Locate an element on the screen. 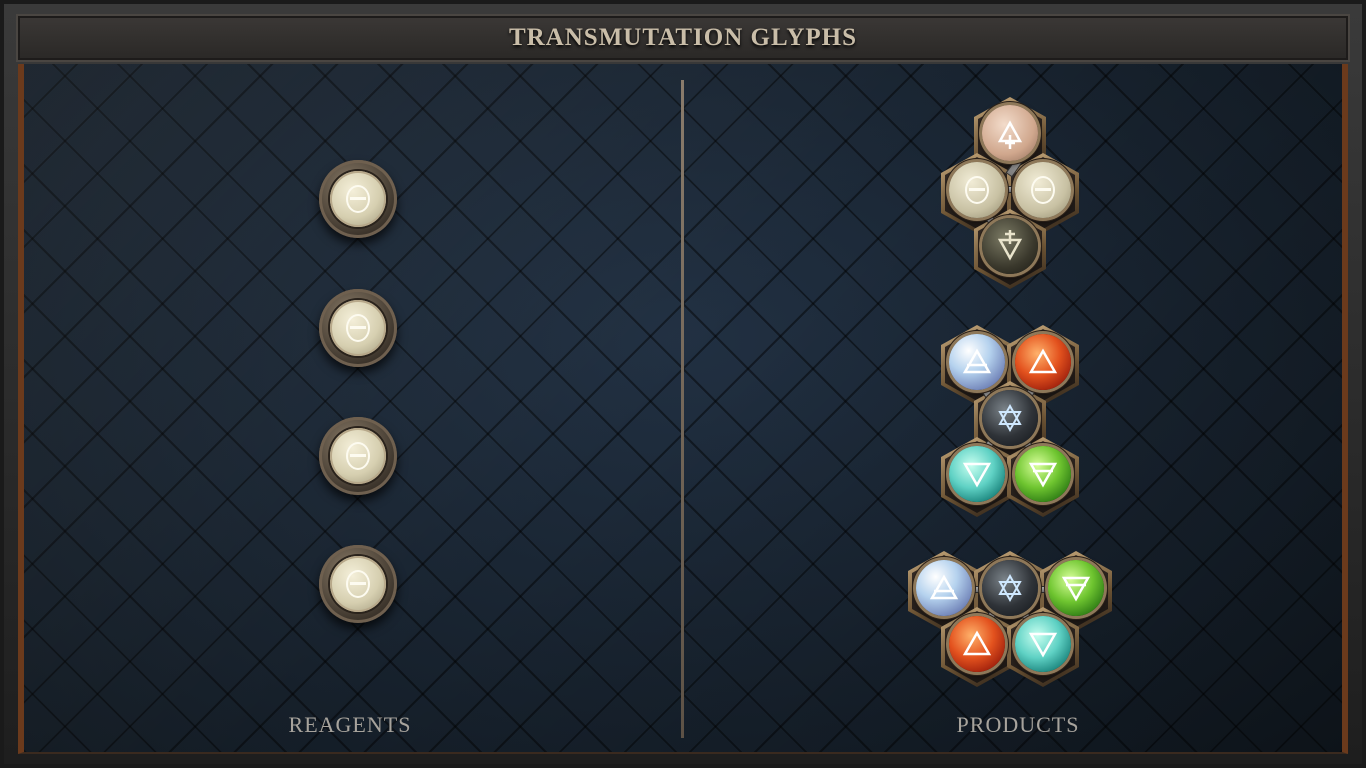 The width and height of the screenshot is (1366, 768). vitae-atom is located at coordinates (1010, 133).